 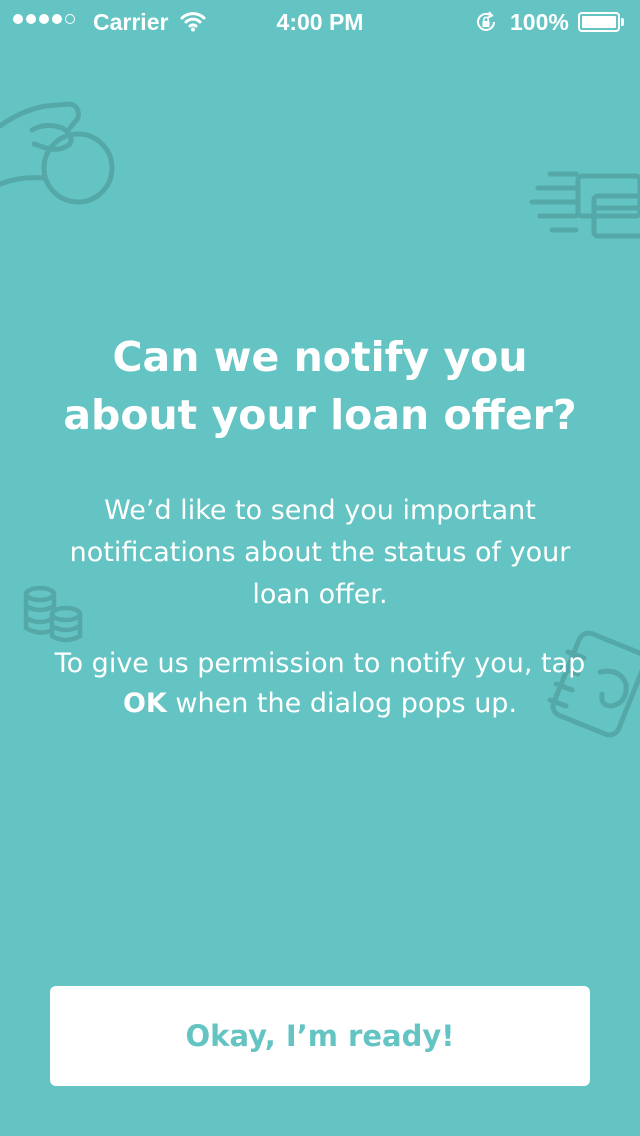 What do you see at coordinates (57, 153) in the screenshot?
I see `hand-coin-icon` at bounding box center [57, 153].